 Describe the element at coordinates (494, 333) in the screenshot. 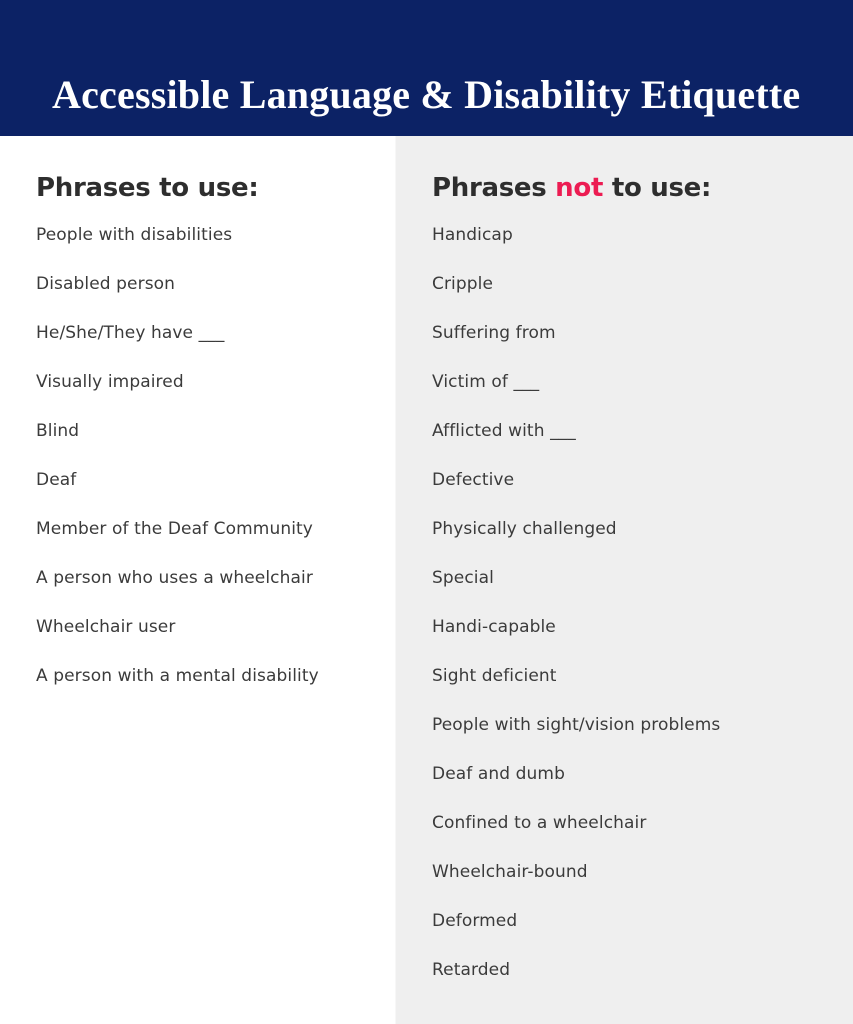

I see `phrase-item-avoid: Suffering from` at that location.